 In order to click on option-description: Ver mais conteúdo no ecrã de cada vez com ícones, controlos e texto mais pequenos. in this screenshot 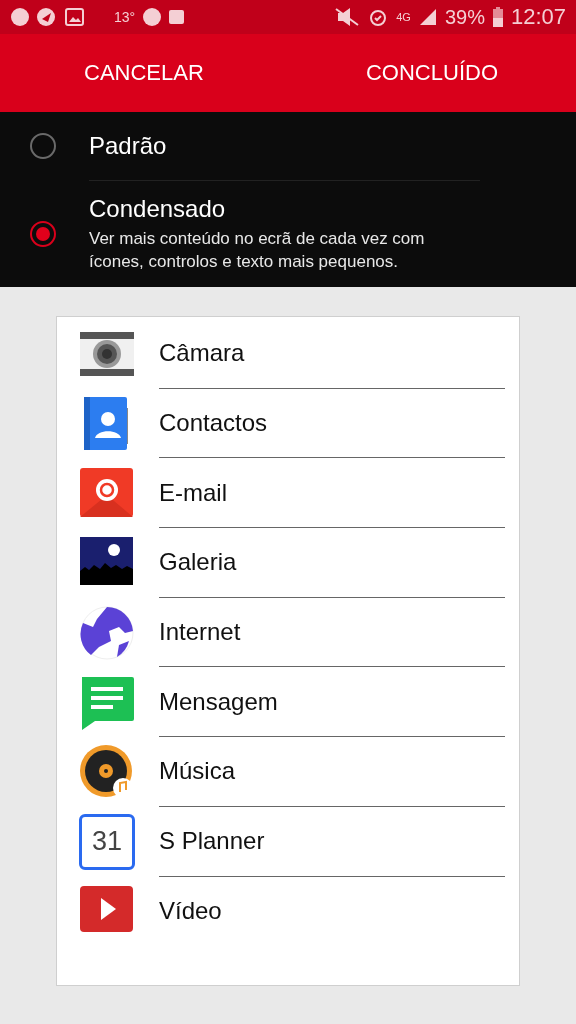, I will do `click(257, 250)`.